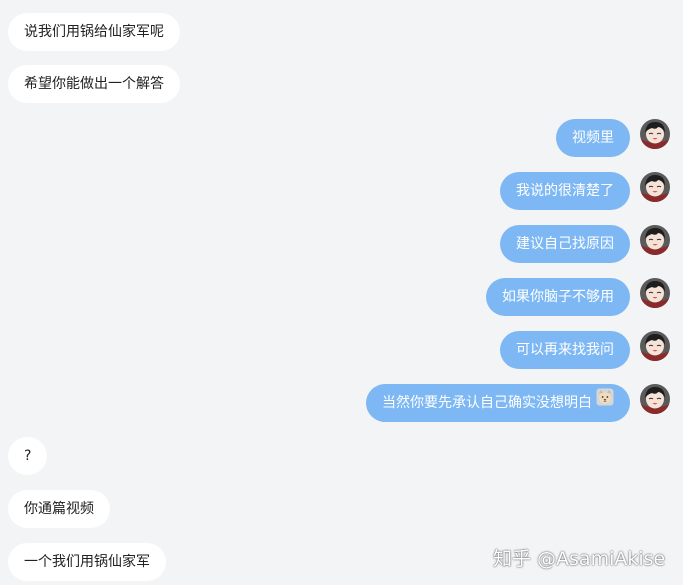  I want to click on message-text: 建议自己找原因, so click(565, 244).